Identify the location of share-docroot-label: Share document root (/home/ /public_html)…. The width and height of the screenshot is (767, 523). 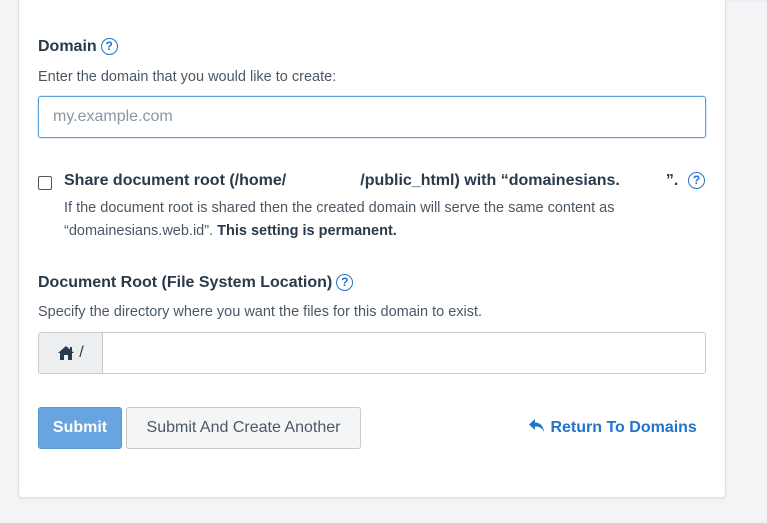
(371, 181).